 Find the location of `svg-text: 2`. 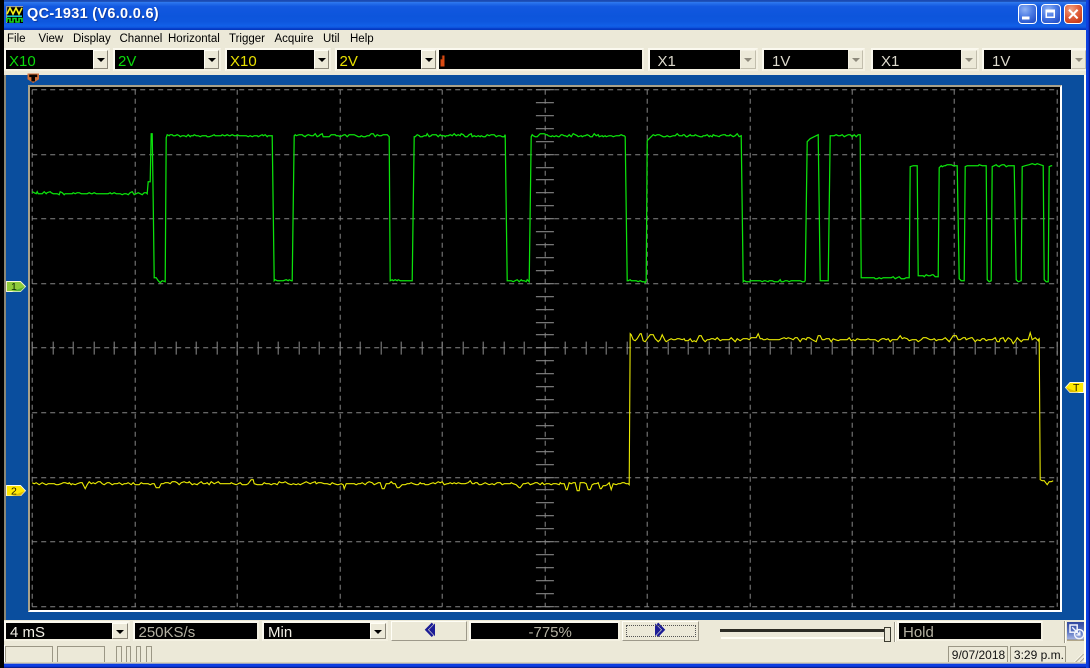

svg-text: 2 is located at coordinates (14, 490).